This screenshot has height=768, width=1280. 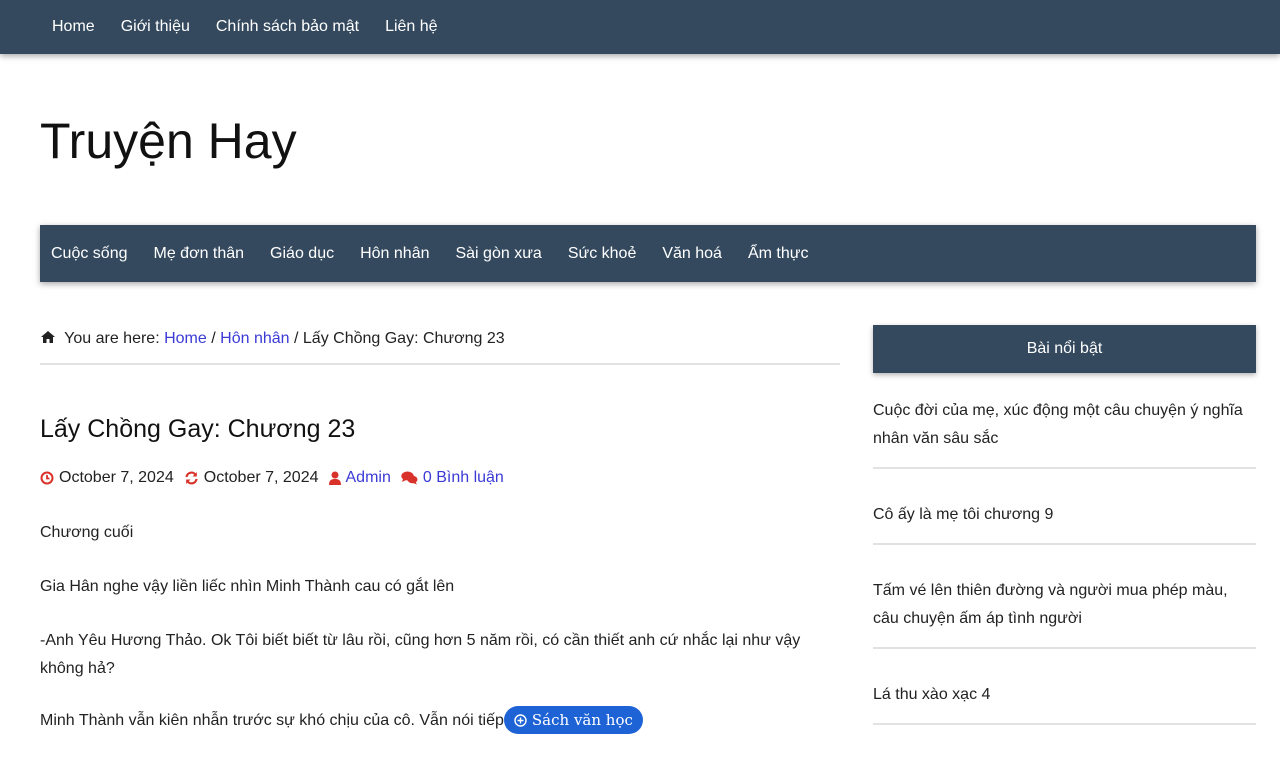 I want to click on top-nav-link: Home, so click(x=73, y=26).